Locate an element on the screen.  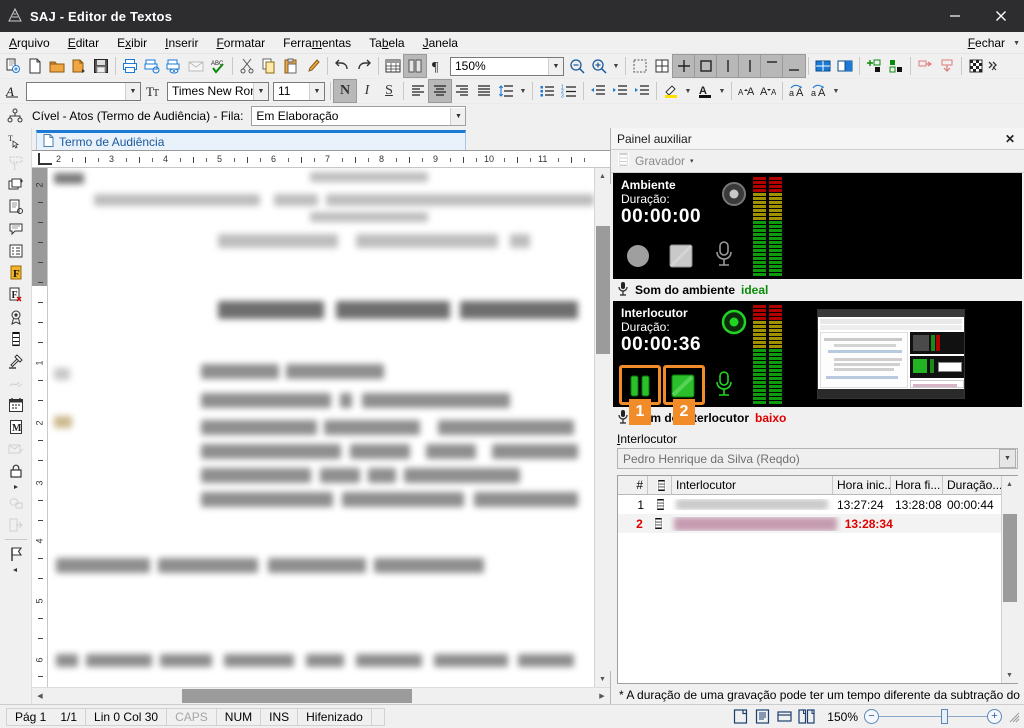
seal-icon is located at coordinates (16, 317).